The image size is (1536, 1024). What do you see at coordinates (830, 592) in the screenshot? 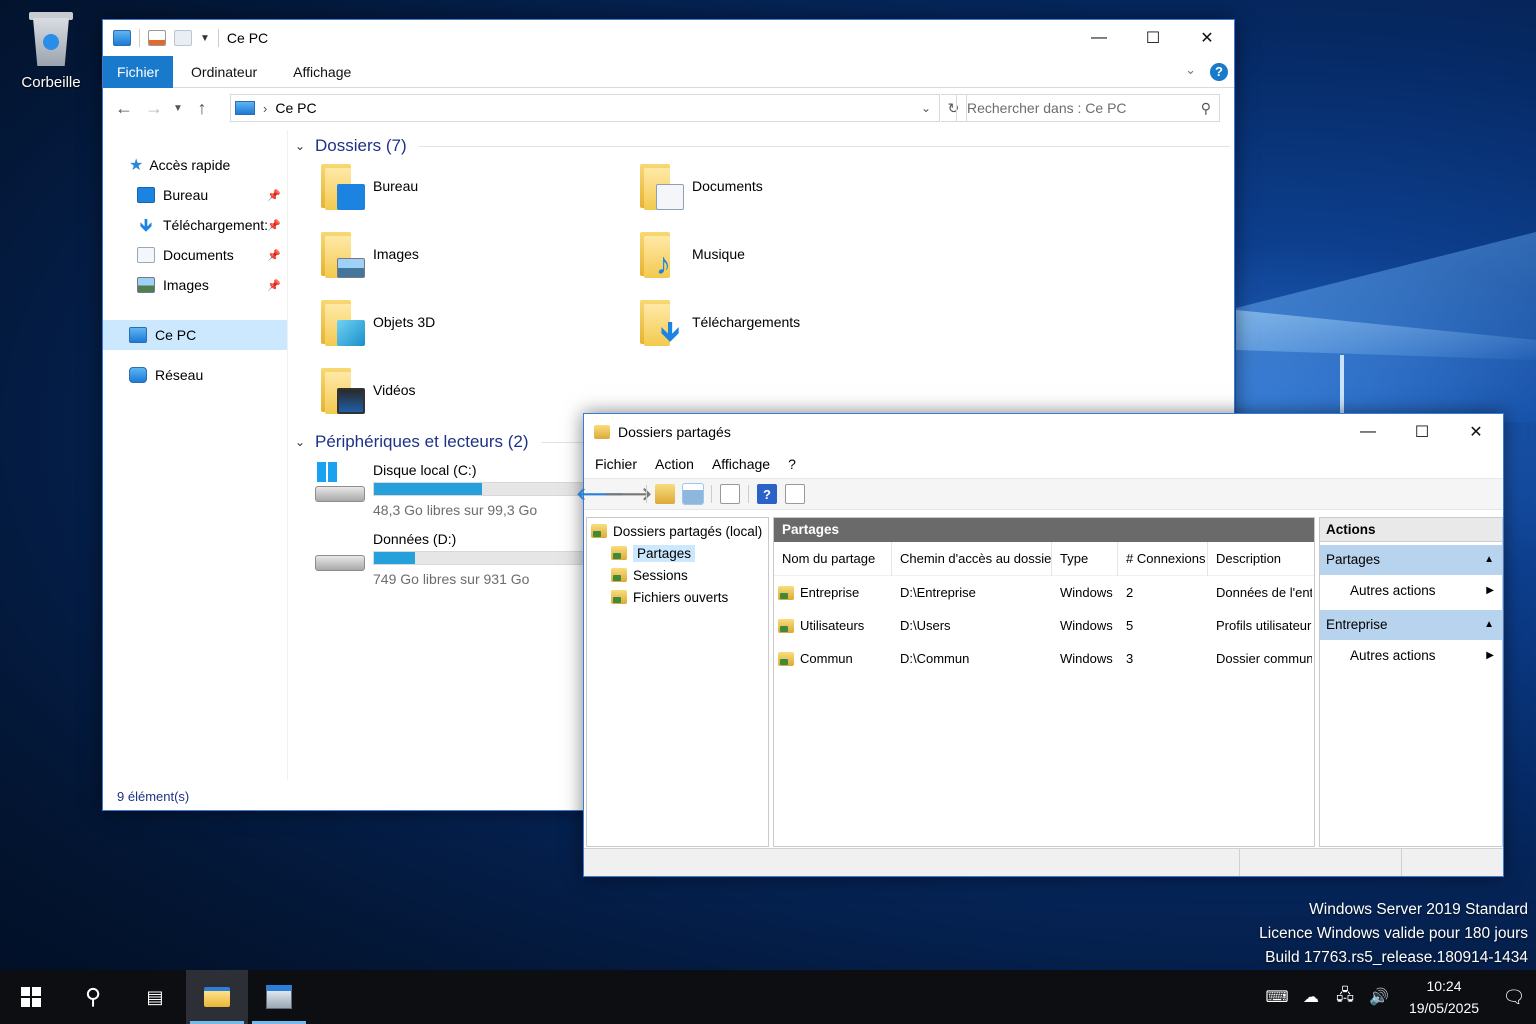
I see `share-name: Entreprise` at bounding box center [830, 592].